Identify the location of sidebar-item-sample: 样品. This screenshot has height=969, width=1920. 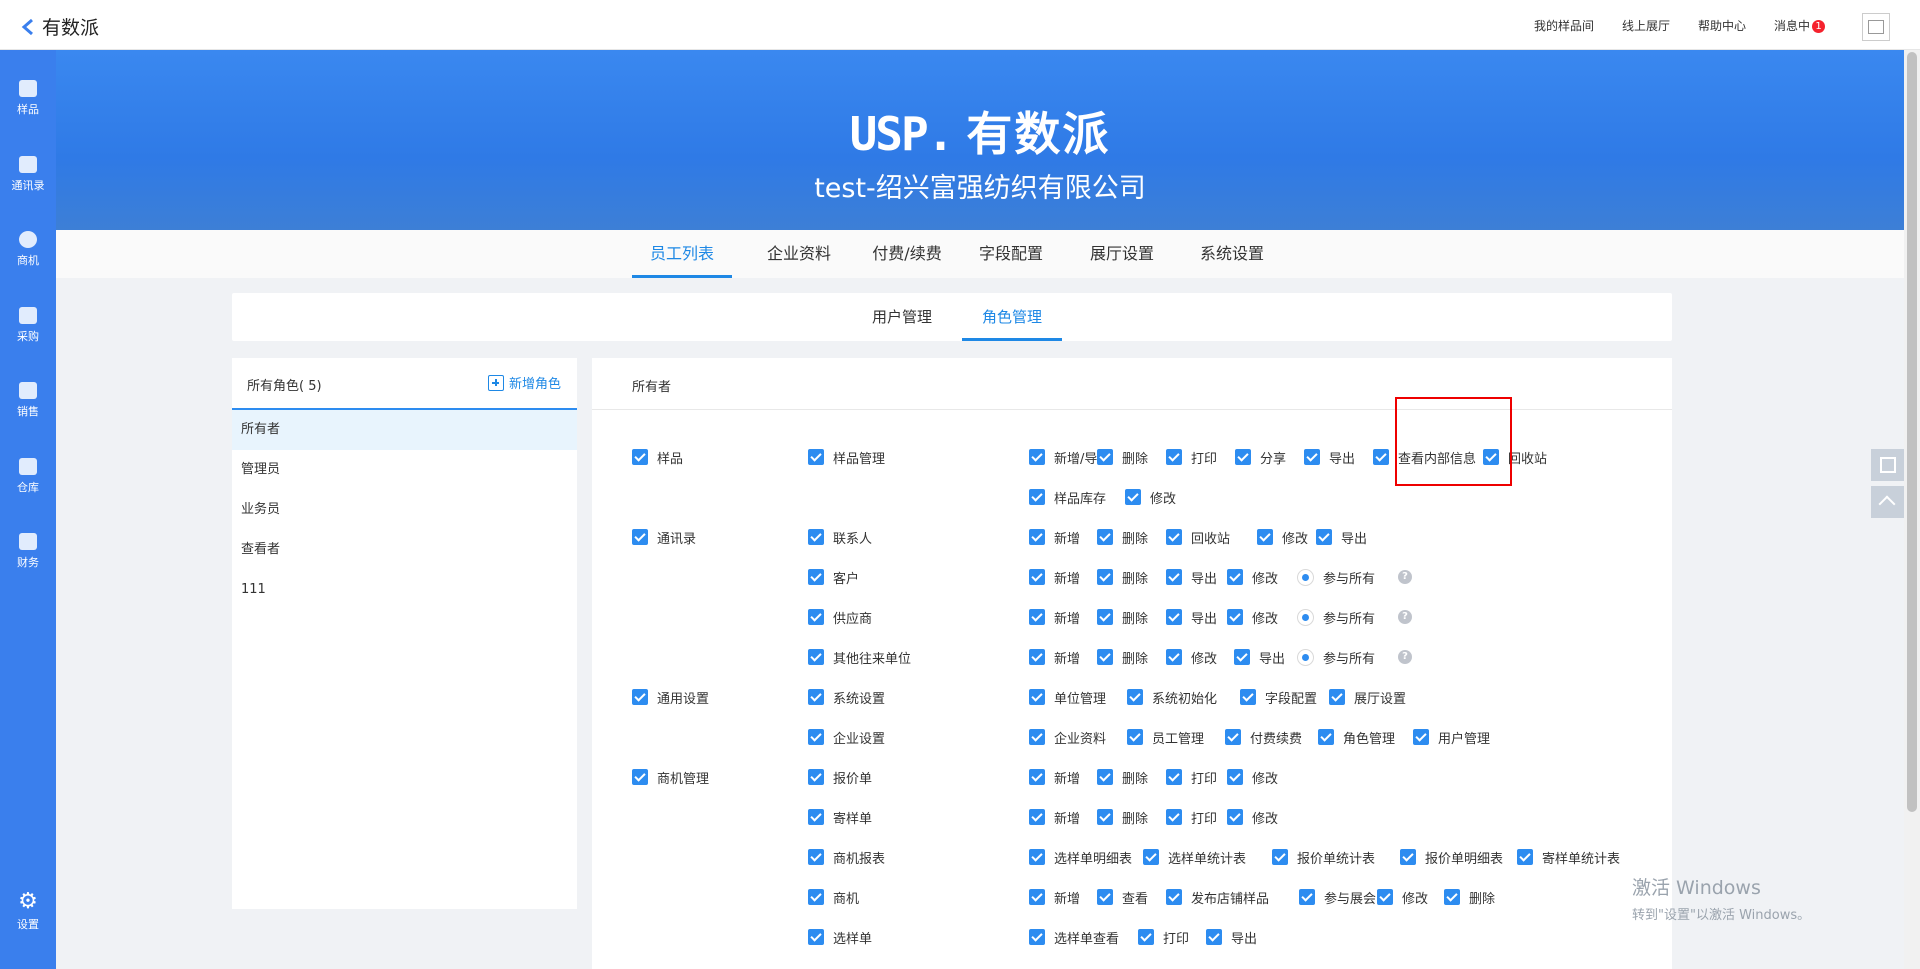
(28, 110).